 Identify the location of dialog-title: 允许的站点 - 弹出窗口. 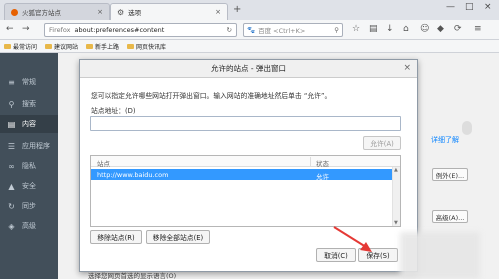
(248, 69).